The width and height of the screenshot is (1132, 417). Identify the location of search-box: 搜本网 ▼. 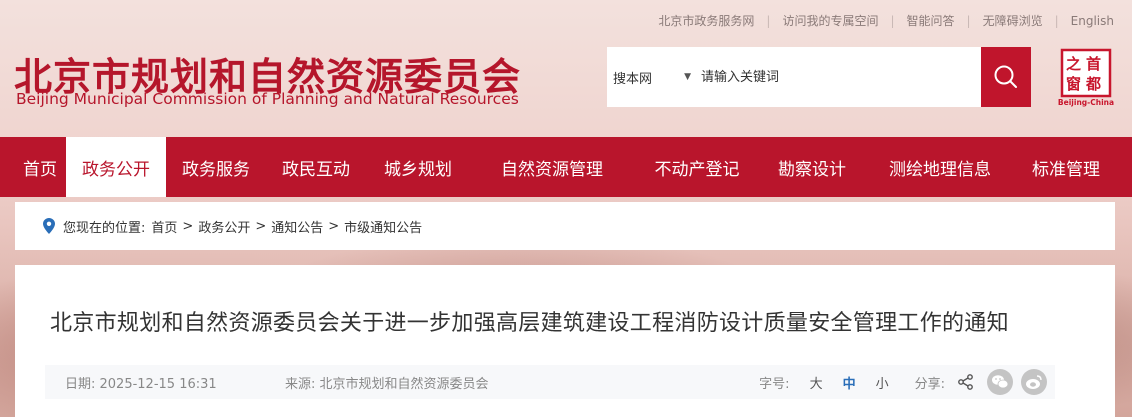
(819, 77).